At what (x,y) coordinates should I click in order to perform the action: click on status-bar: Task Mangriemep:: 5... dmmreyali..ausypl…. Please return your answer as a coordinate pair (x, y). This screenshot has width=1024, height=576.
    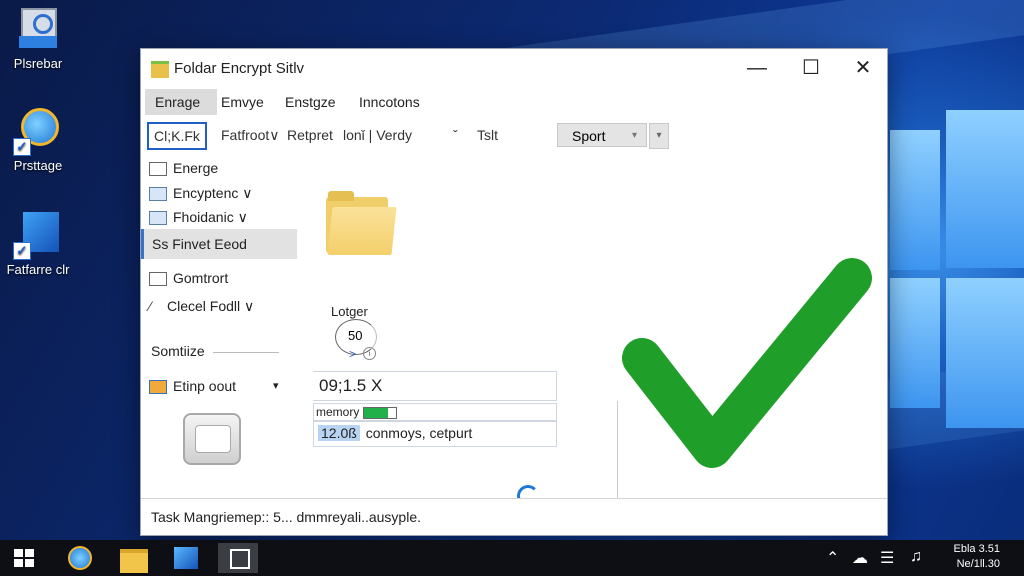
    Looking at the image, I should click on (514, 516).